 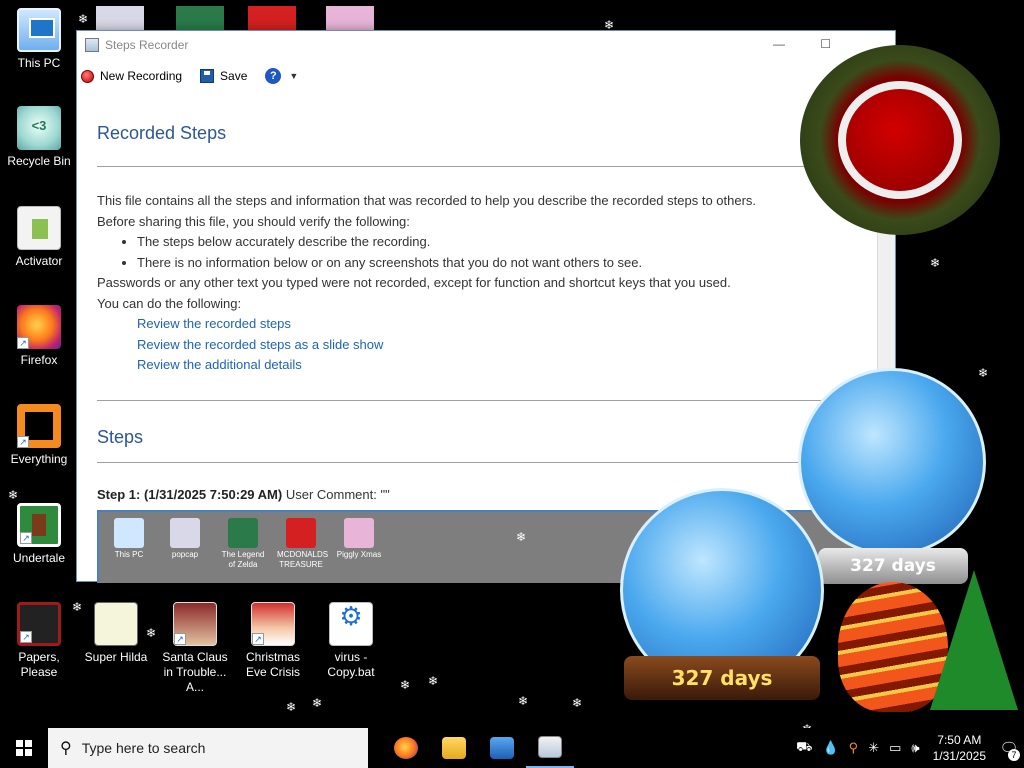 I want to click on recycle-bin-icon: <3, so click(x=39, y=128).